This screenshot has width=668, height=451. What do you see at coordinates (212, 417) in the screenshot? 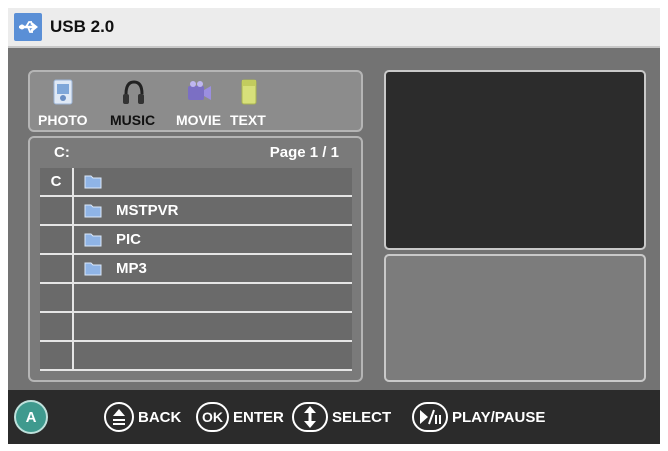
I see `ok-button-icon: OK` at bounding box center [212, 417].